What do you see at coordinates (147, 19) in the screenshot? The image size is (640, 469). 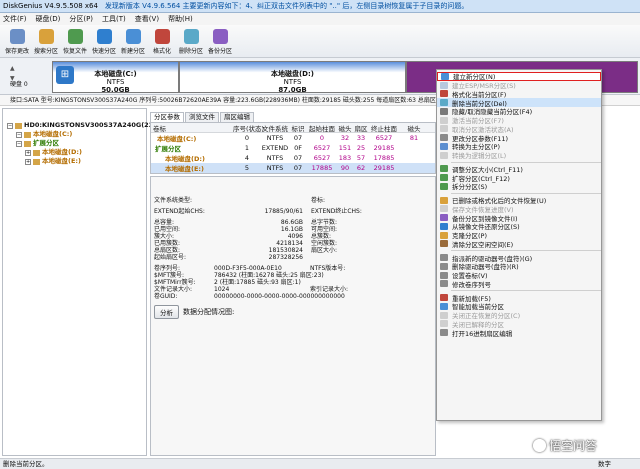 I see `menu-item: 查看(V)` at bounding box center [147, 19].